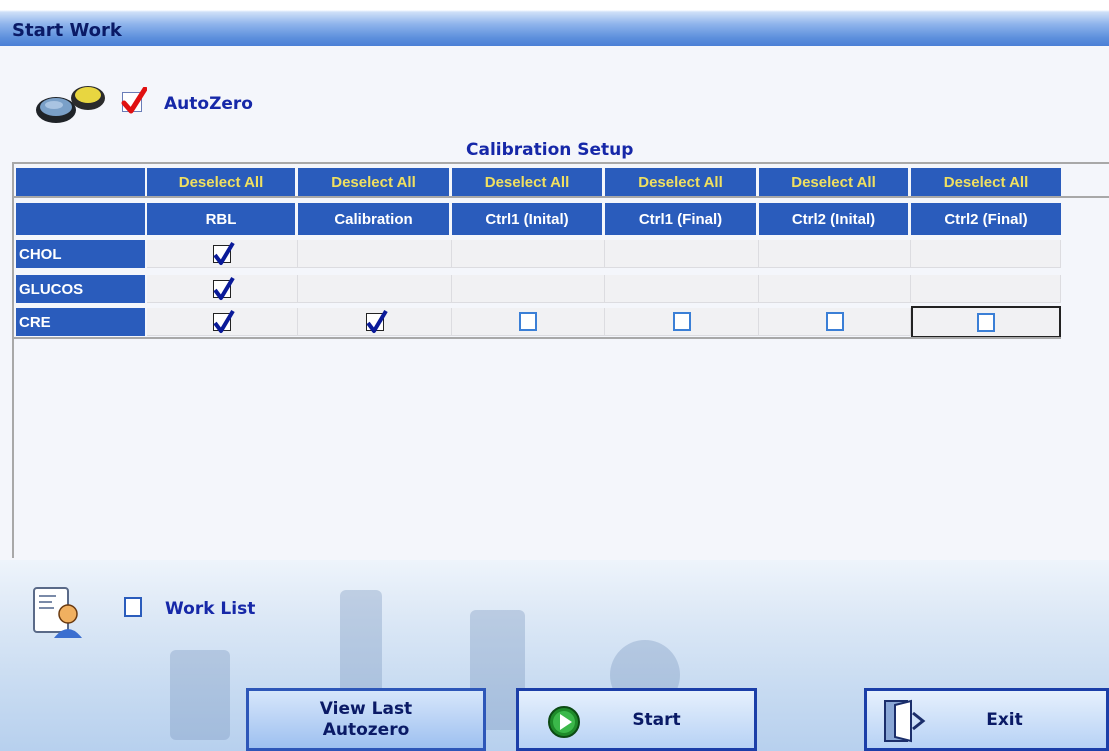 The height and width of the screenshot is (751, 1109). What do you see at coordinates (550, 150) in the screenshot?
I see `calibration-setup-title: Calibration Setup` at bounding box center [550, 150].